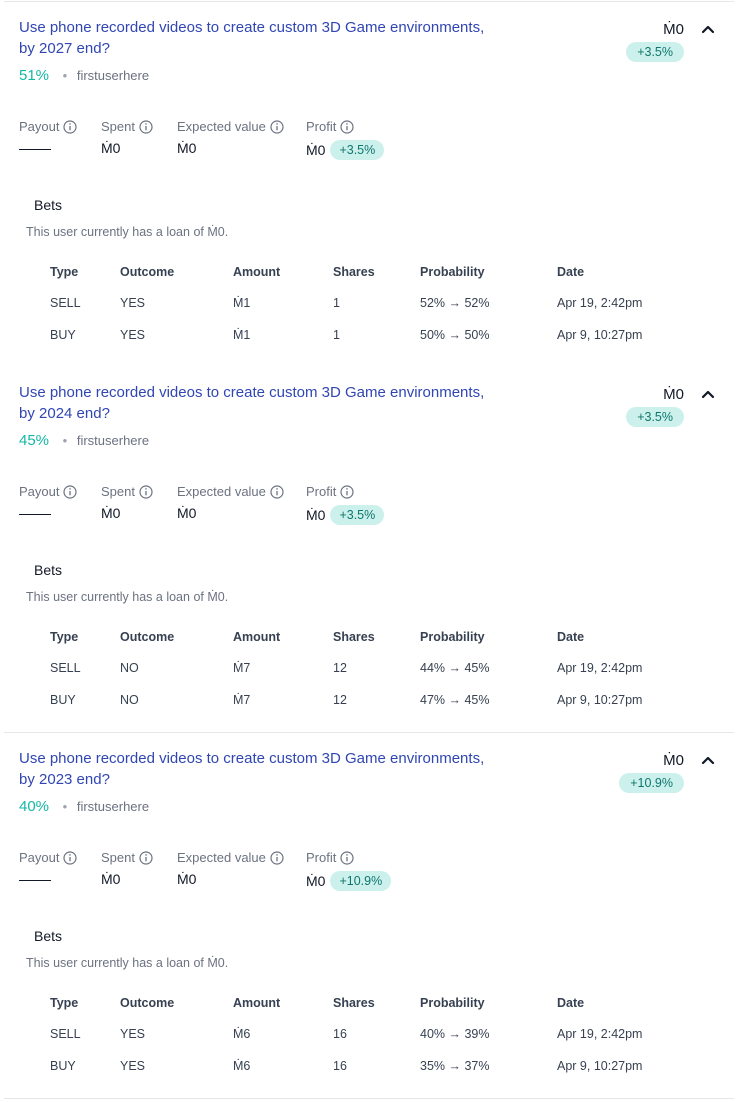  I want to click on market-meta: 51% • firstuserhere, so click(84, 75).